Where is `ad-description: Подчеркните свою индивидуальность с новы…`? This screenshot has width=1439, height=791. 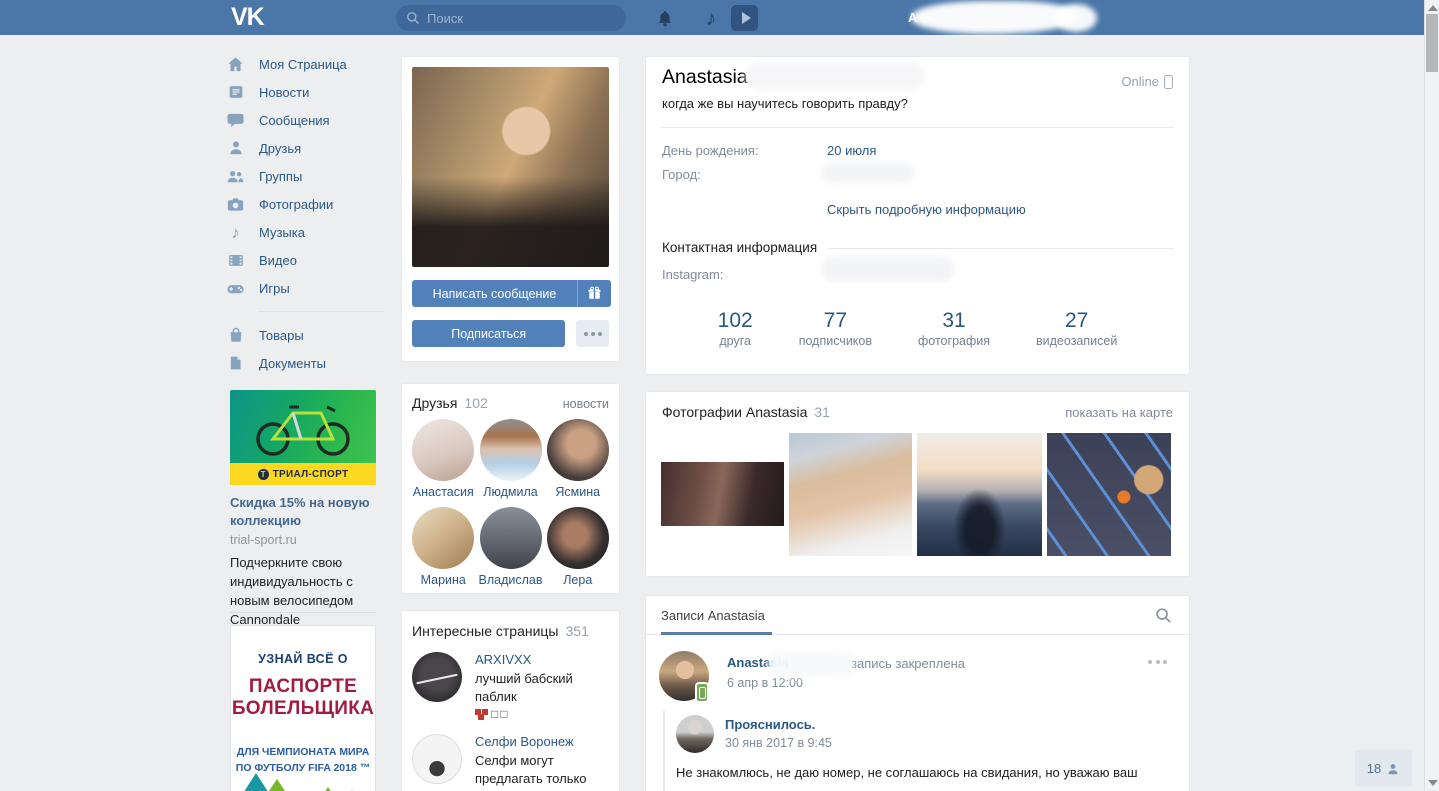 ad-description: Подчеркните свою индивидуальность с новы… is located at coordinates (292, 591).